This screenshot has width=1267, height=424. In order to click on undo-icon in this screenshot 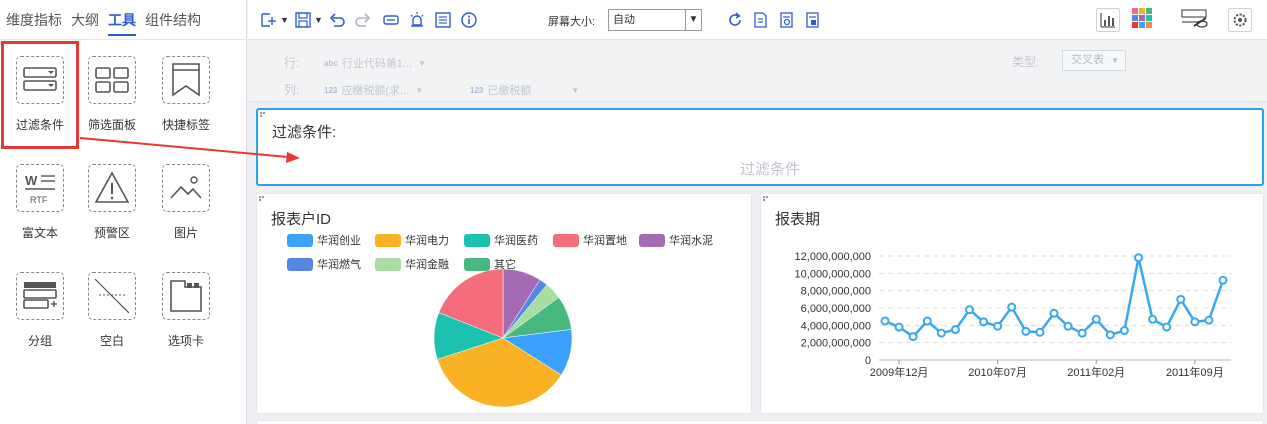, I will do `click(337, 20)`.